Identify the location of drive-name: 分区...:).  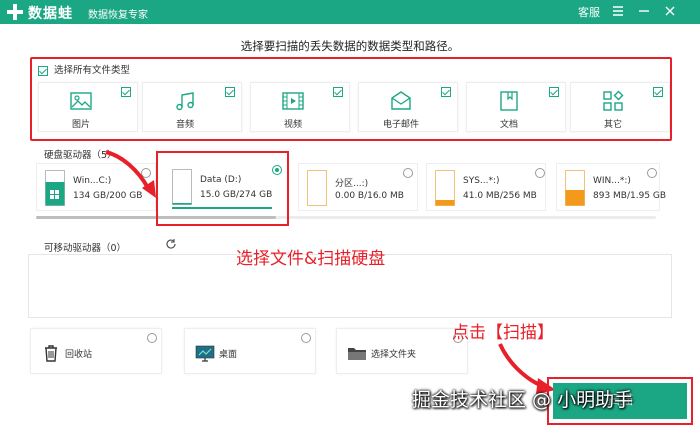
(352, 184).